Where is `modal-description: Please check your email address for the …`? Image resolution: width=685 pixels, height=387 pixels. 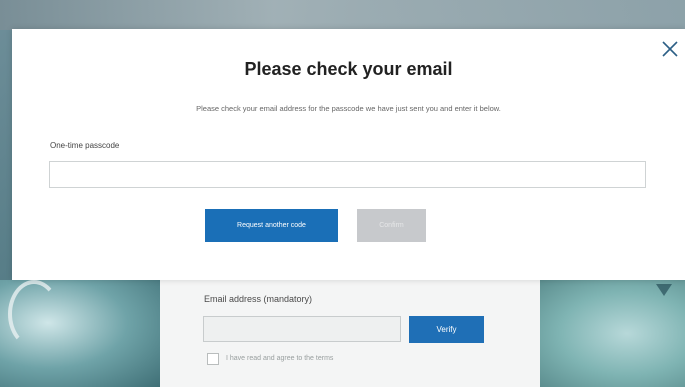
modal-description: Please check your email address for the … is located at coordinates (348, 108).